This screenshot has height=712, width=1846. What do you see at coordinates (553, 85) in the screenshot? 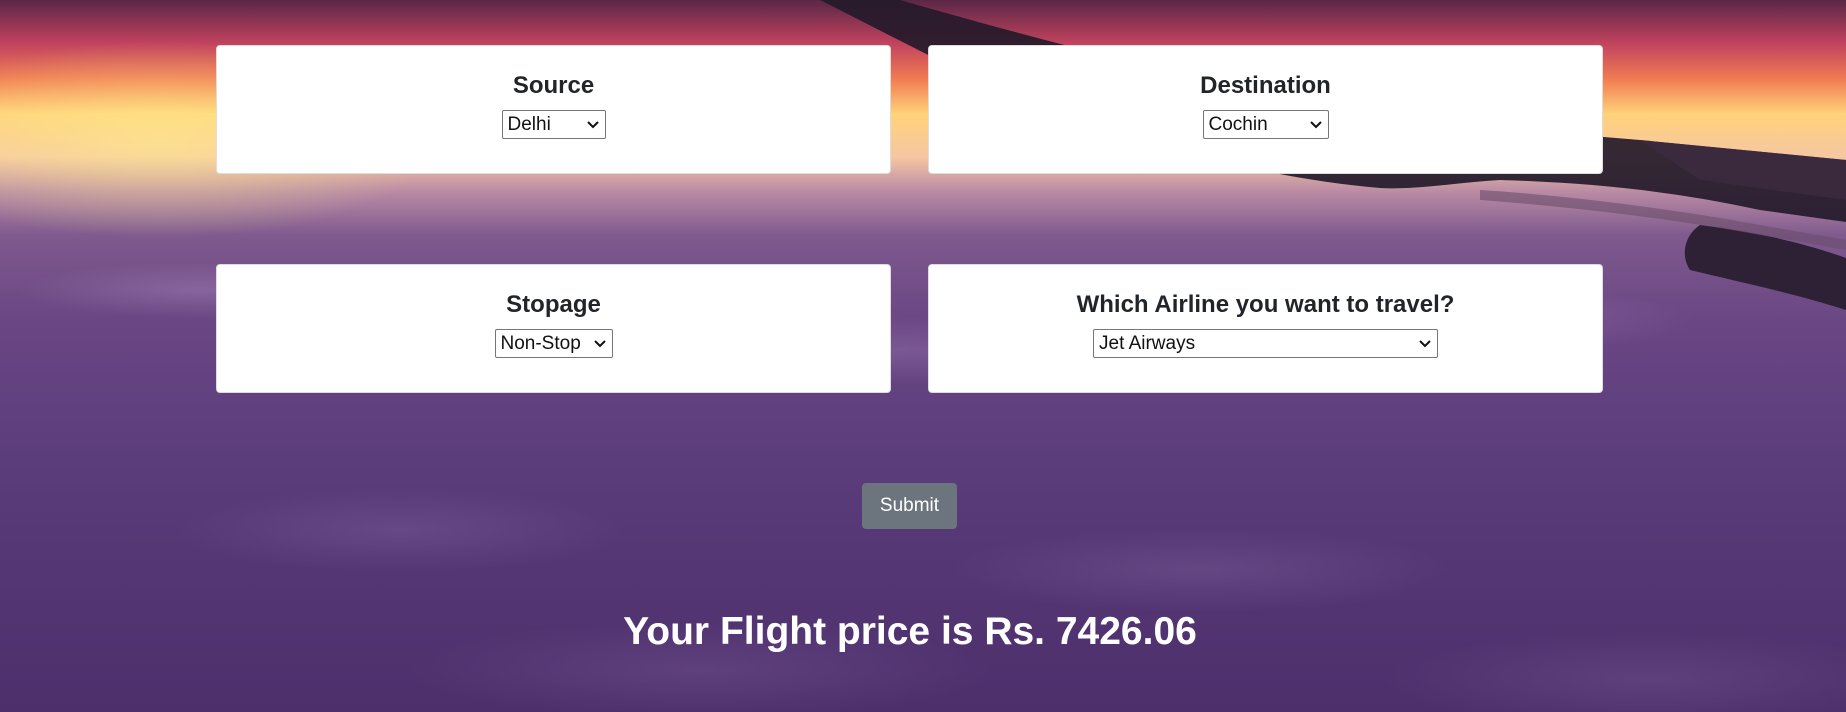
I see `source-label: Source` at bounding box center [553, 85].